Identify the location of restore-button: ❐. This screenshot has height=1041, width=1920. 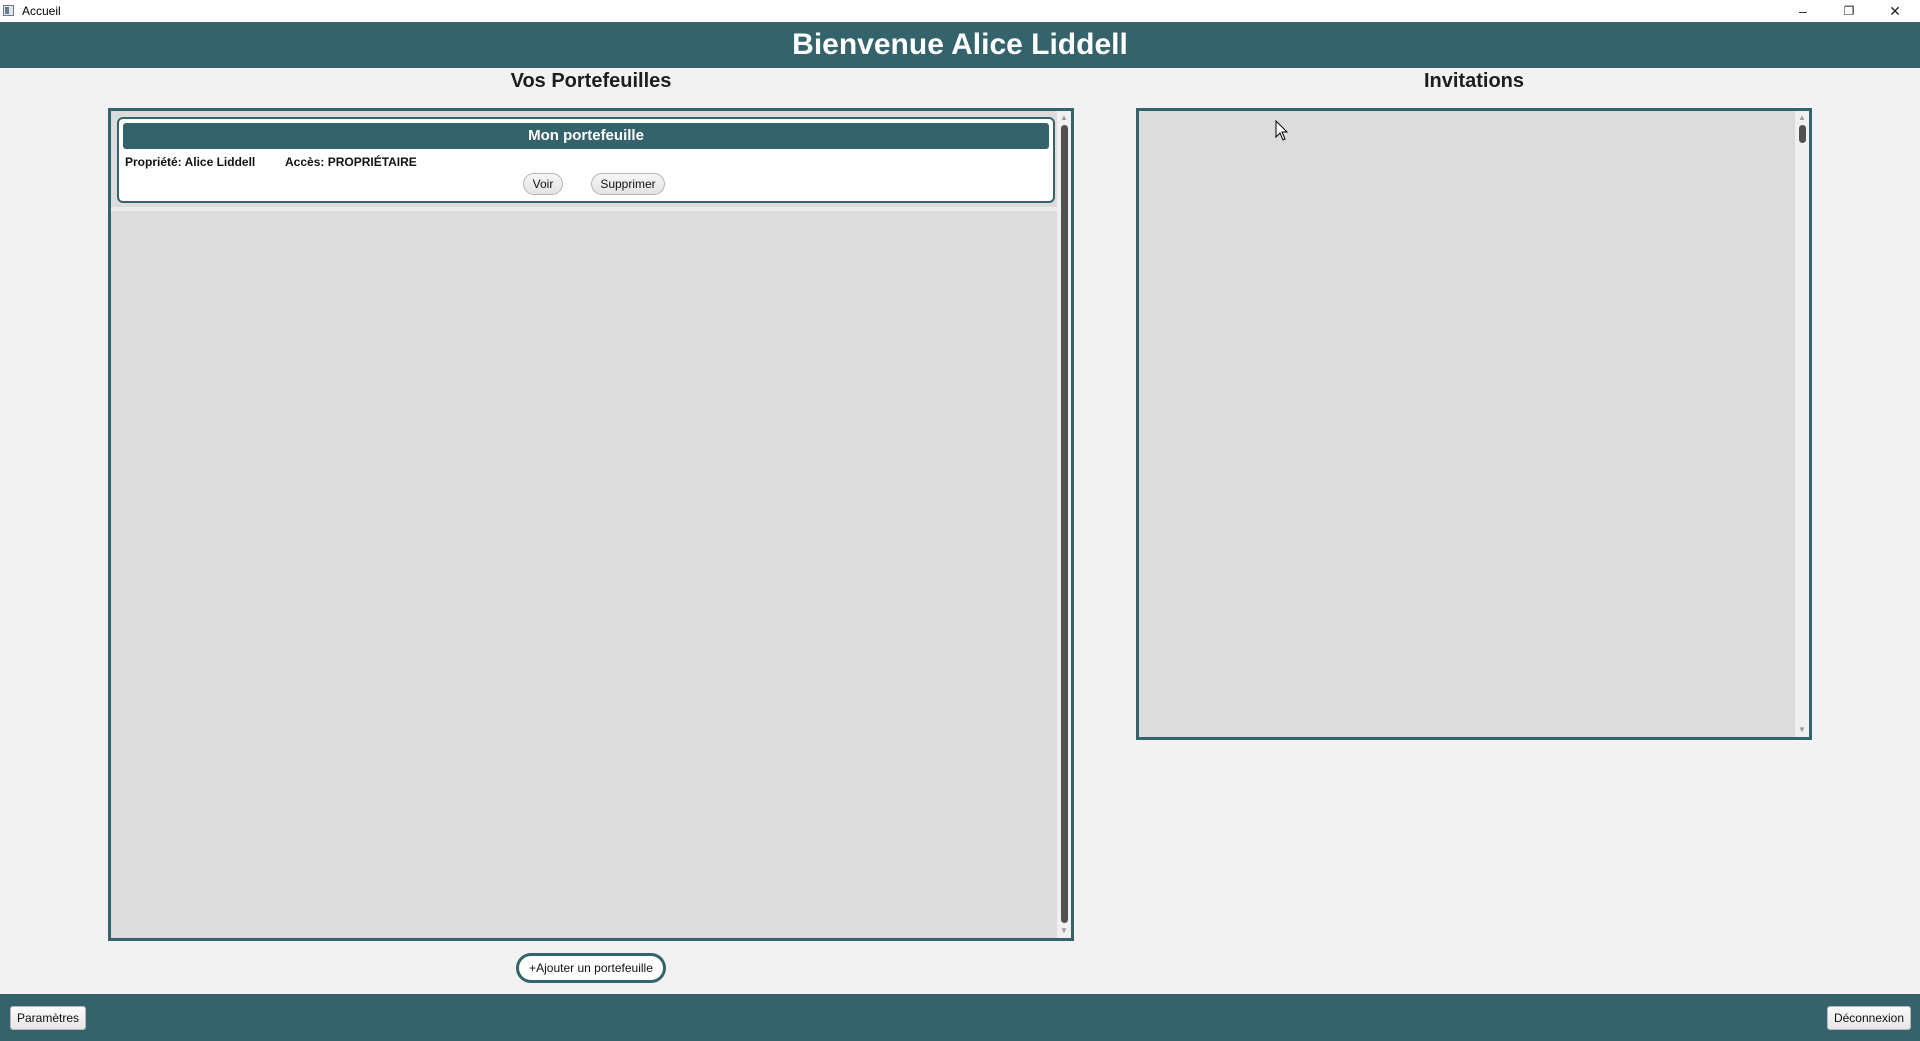
(1849, 11).